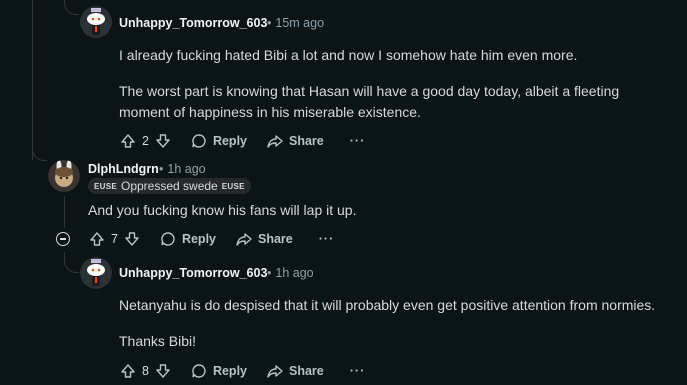 This screenshot has width=687, height=385. I want to click on comment-actions: 8 Reply Share ···, so click(242, 371).